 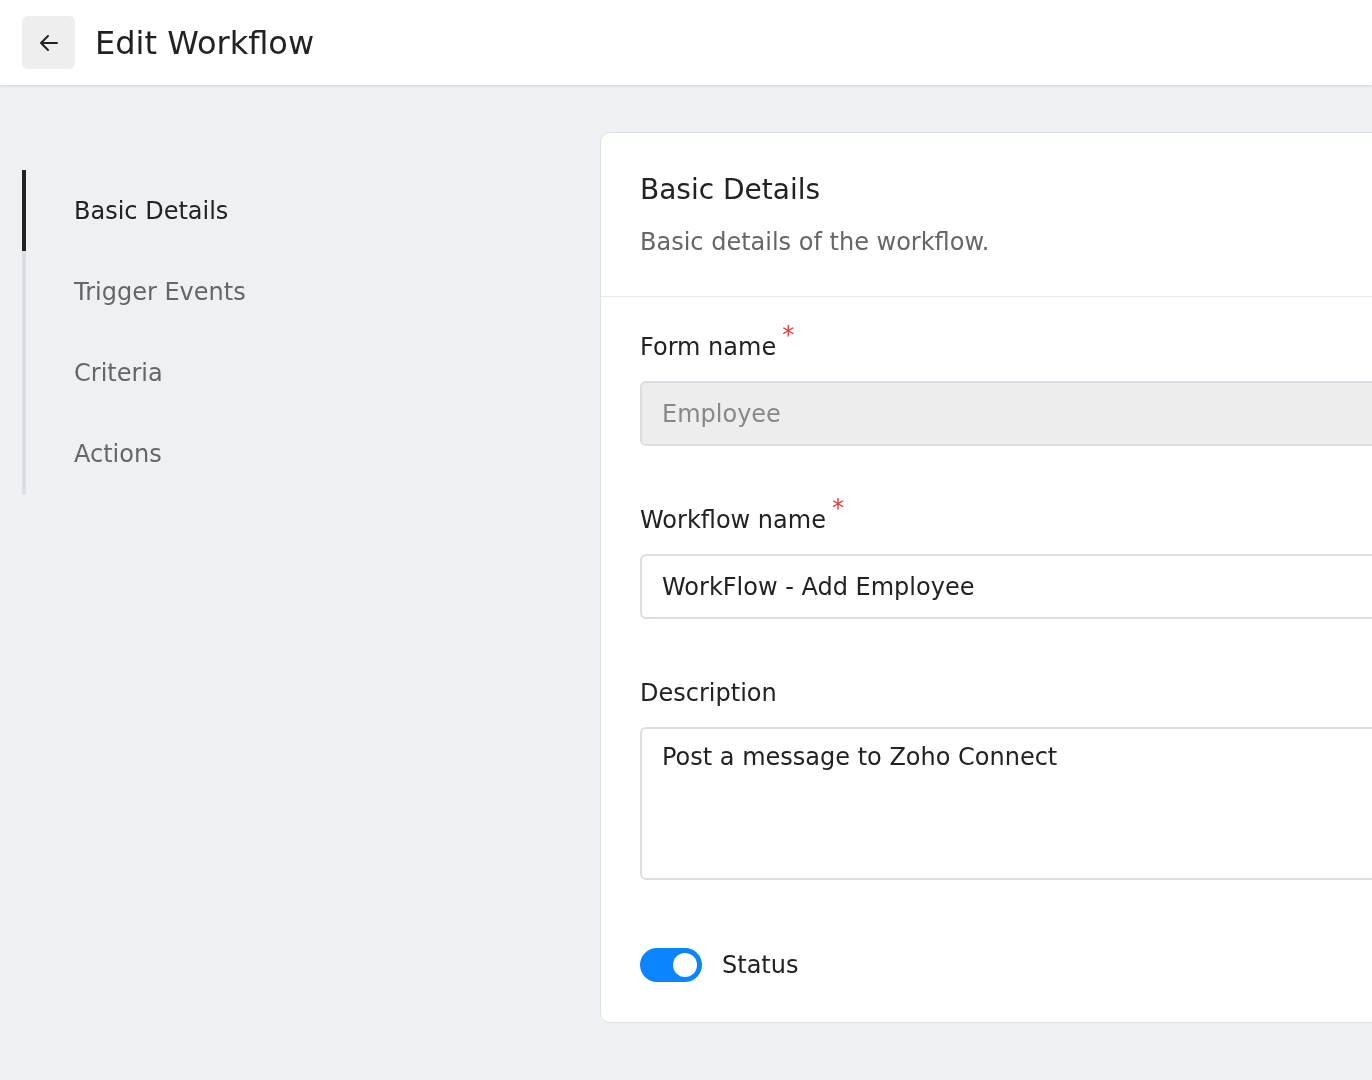 I want to click on field-label: Form name, so click(x=708, y=347).